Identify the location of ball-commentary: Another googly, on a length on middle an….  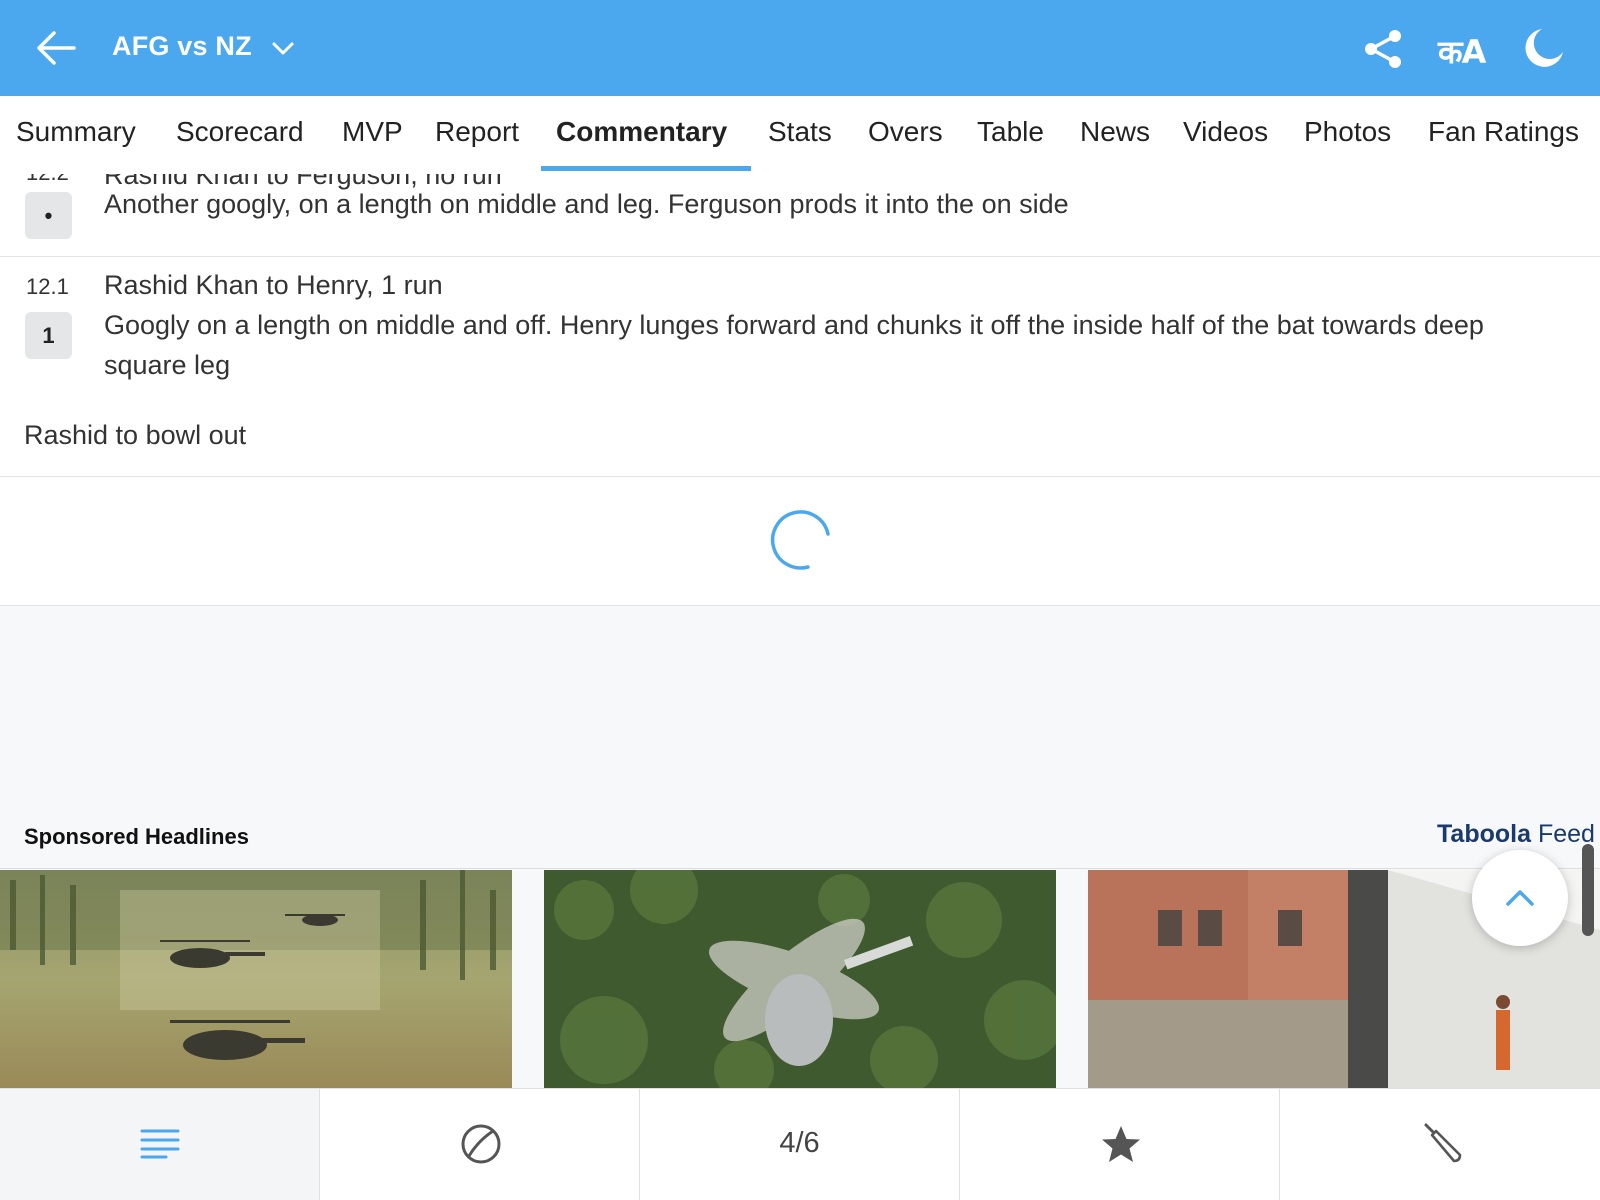
(586, 204).